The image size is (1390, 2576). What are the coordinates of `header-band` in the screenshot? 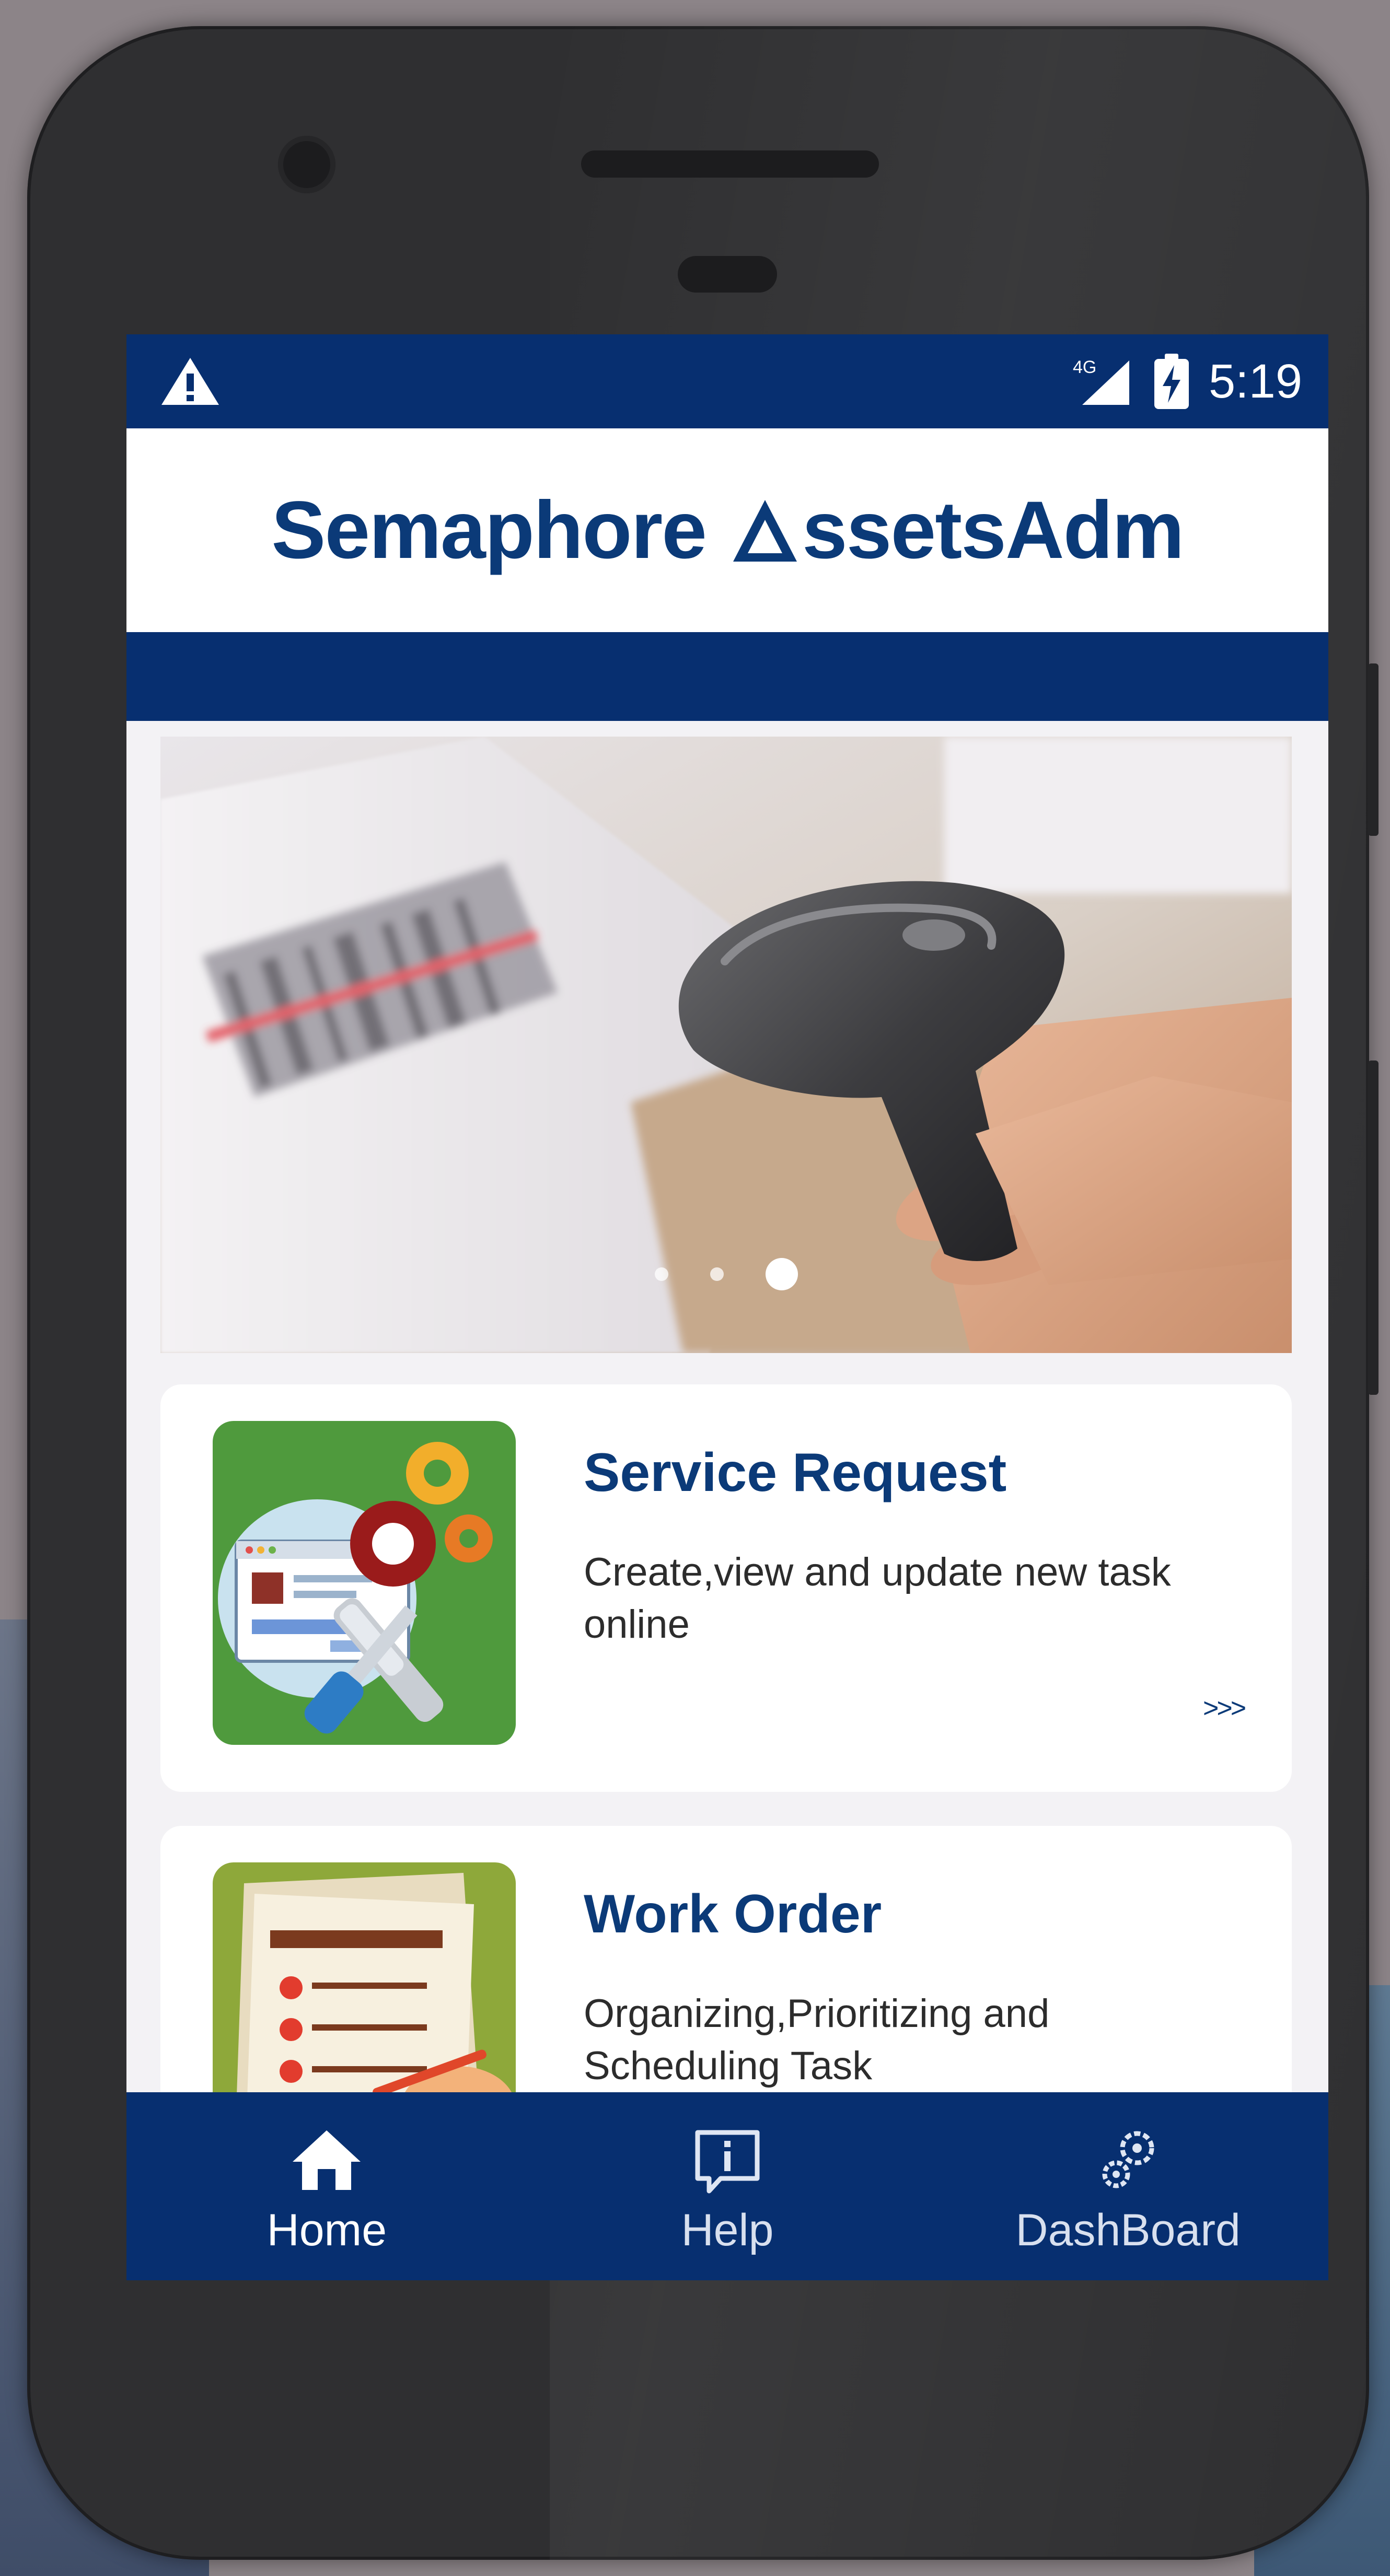 It's located at (727, 676).